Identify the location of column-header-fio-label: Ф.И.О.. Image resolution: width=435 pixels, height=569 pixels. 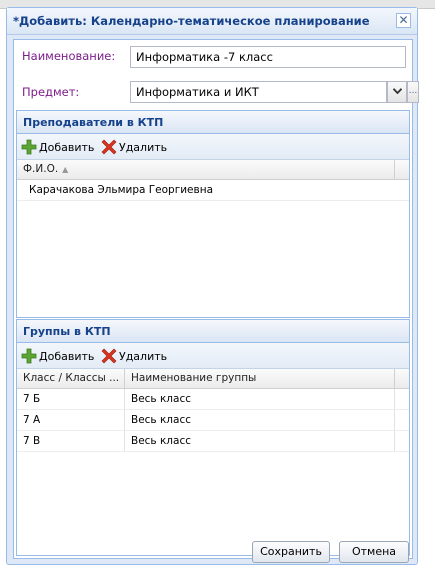
(41, 169).